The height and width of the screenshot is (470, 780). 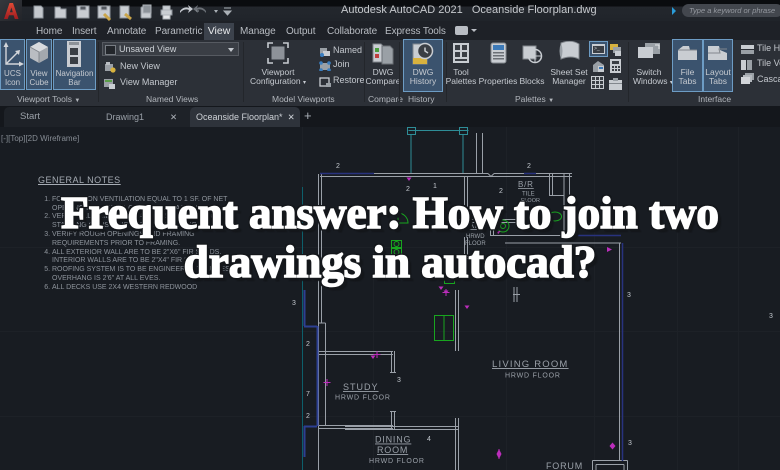 I want to click on svg-text: FORUM, so click(x=564, y=465).